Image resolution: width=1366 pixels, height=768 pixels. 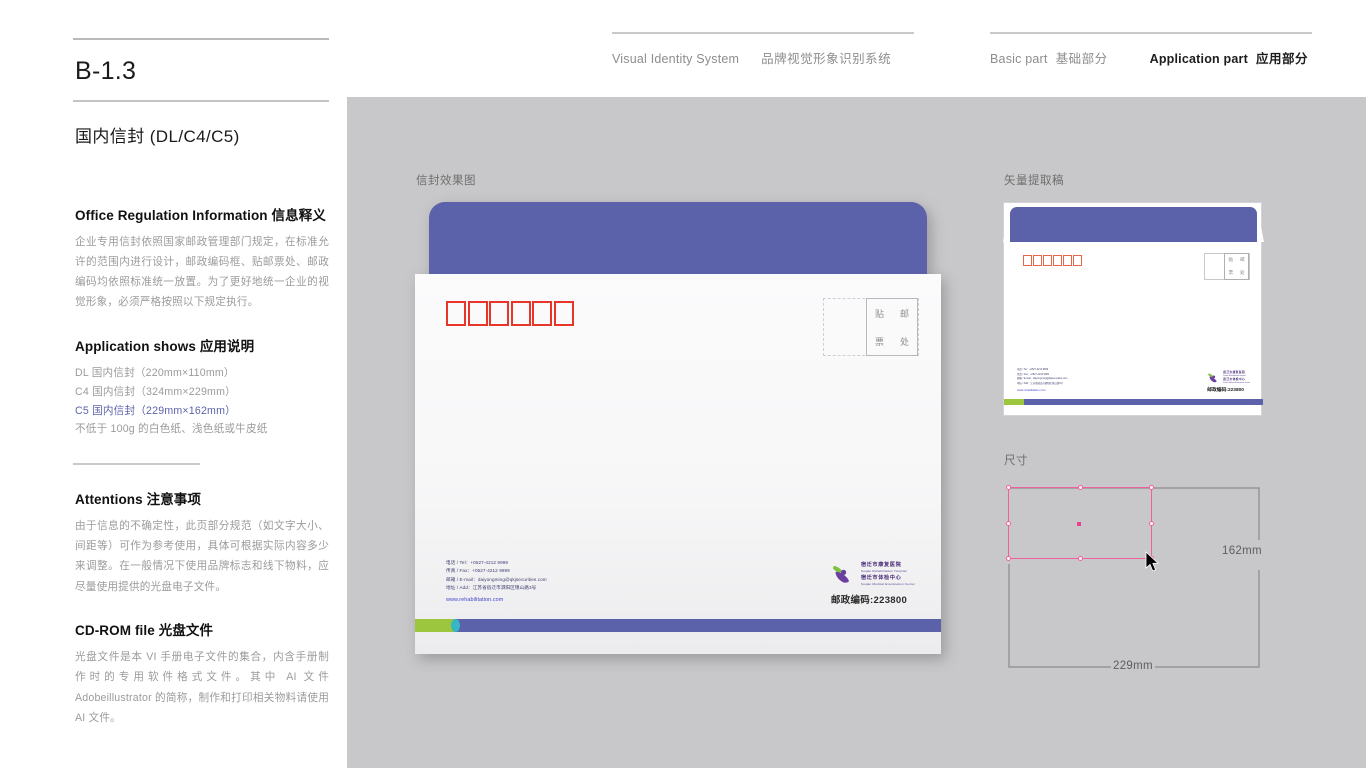 I want to click on section-heading-cdrom: CD-ROM file 光盘文件, so click(x=202, y=629).